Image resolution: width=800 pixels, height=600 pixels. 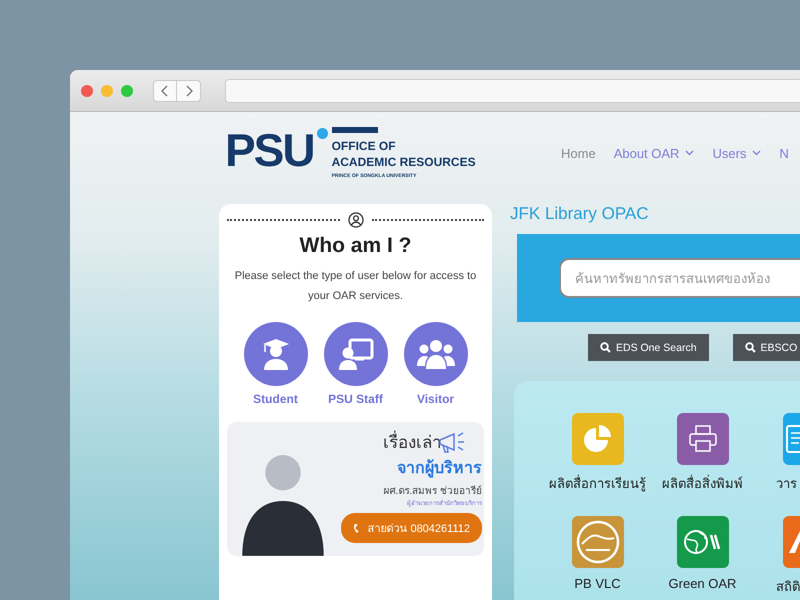 I want to click on service-link: Green OAR, so click(x=702, y=556).